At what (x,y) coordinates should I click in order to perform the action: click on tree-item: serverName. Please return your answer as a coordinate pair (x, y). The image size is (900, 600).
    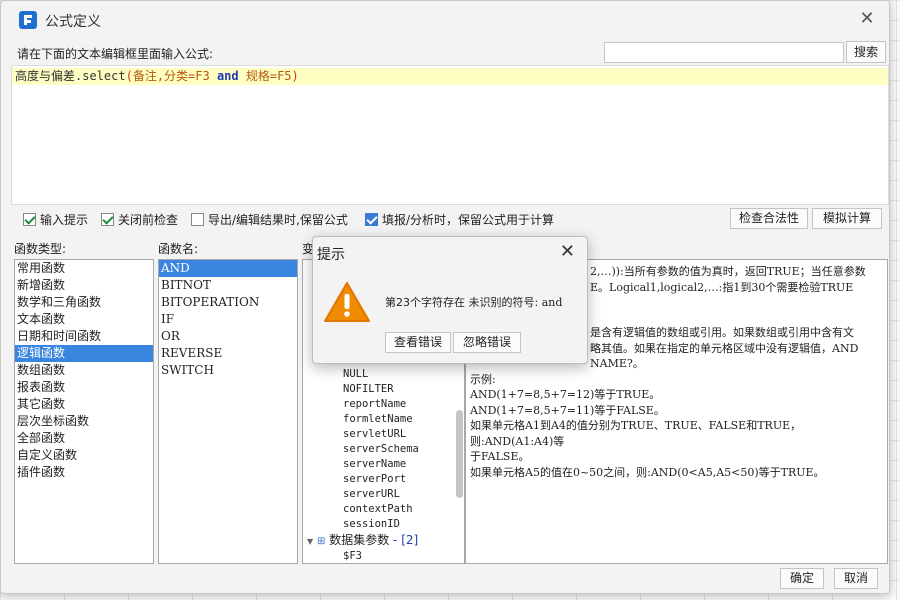
    Looking at the image, I should click on (383, 464).